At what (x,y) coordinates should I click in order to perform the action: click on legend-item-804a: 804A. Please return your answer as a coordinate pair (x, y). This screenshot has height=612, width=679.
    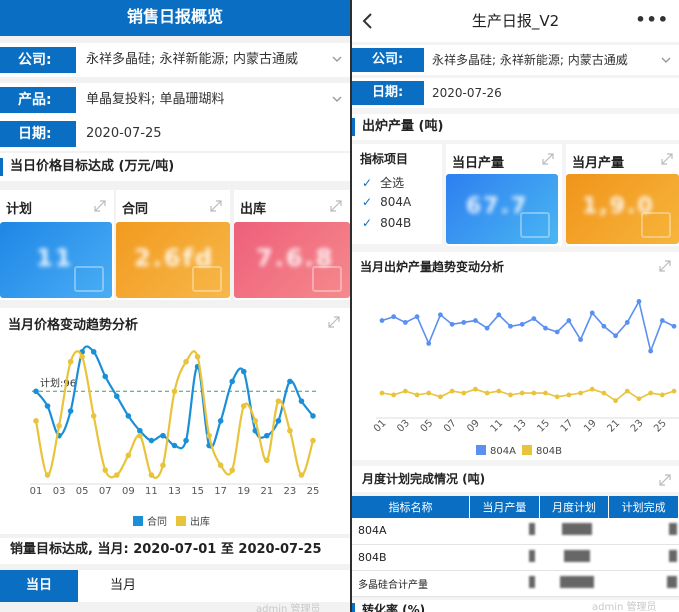
    Looking at the image, I should click on (496, 451).